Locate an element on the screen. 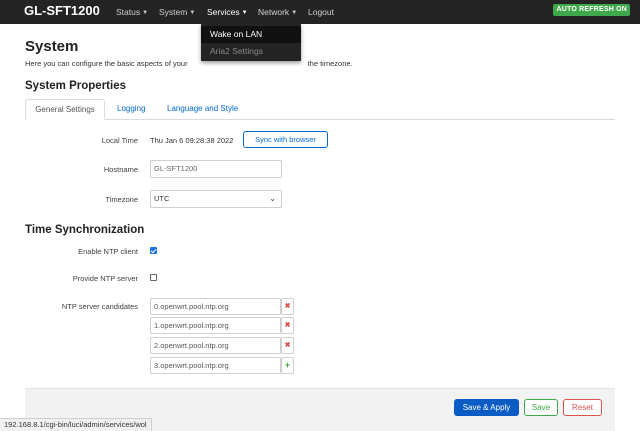  time-sync-title: Time Synchronization is located at coordinates (85, 230).